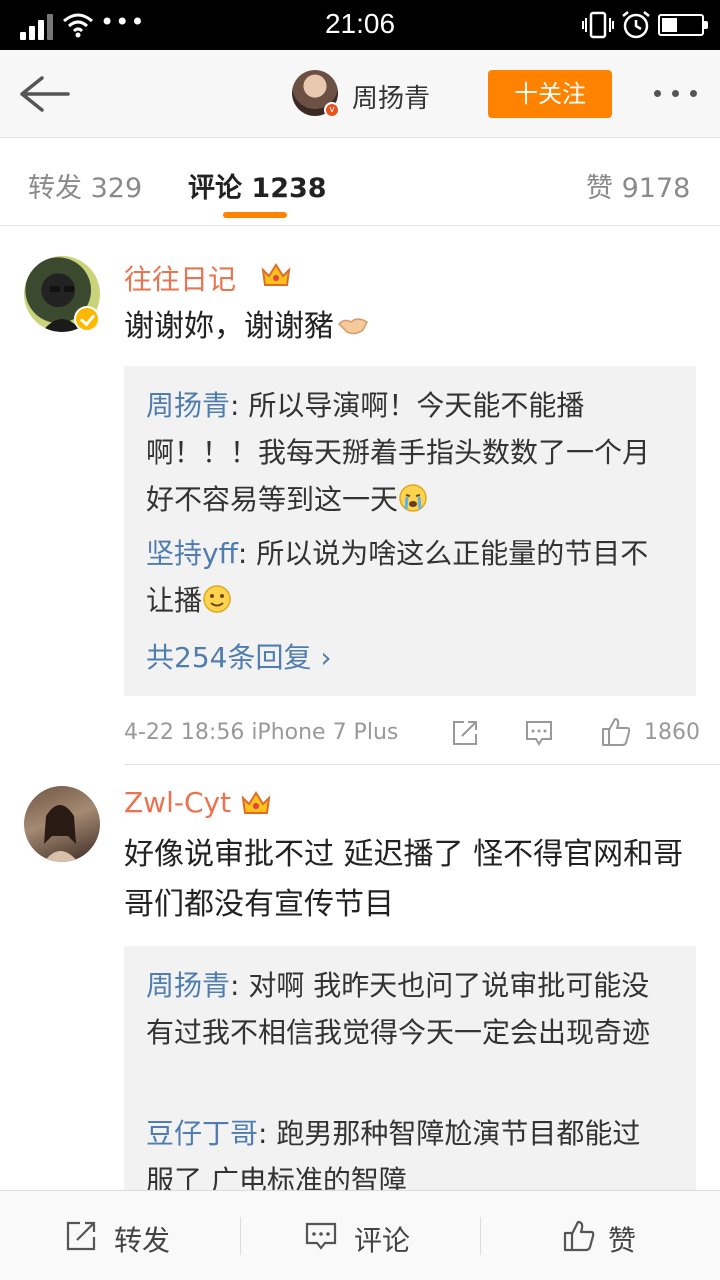 Image resolution: width=720 pixels, height=1280 pixels. What do you see at coordinates (599, 188) in the screenshot?
I see `tab-like-label: 赞` at bounding box center [599, 188].